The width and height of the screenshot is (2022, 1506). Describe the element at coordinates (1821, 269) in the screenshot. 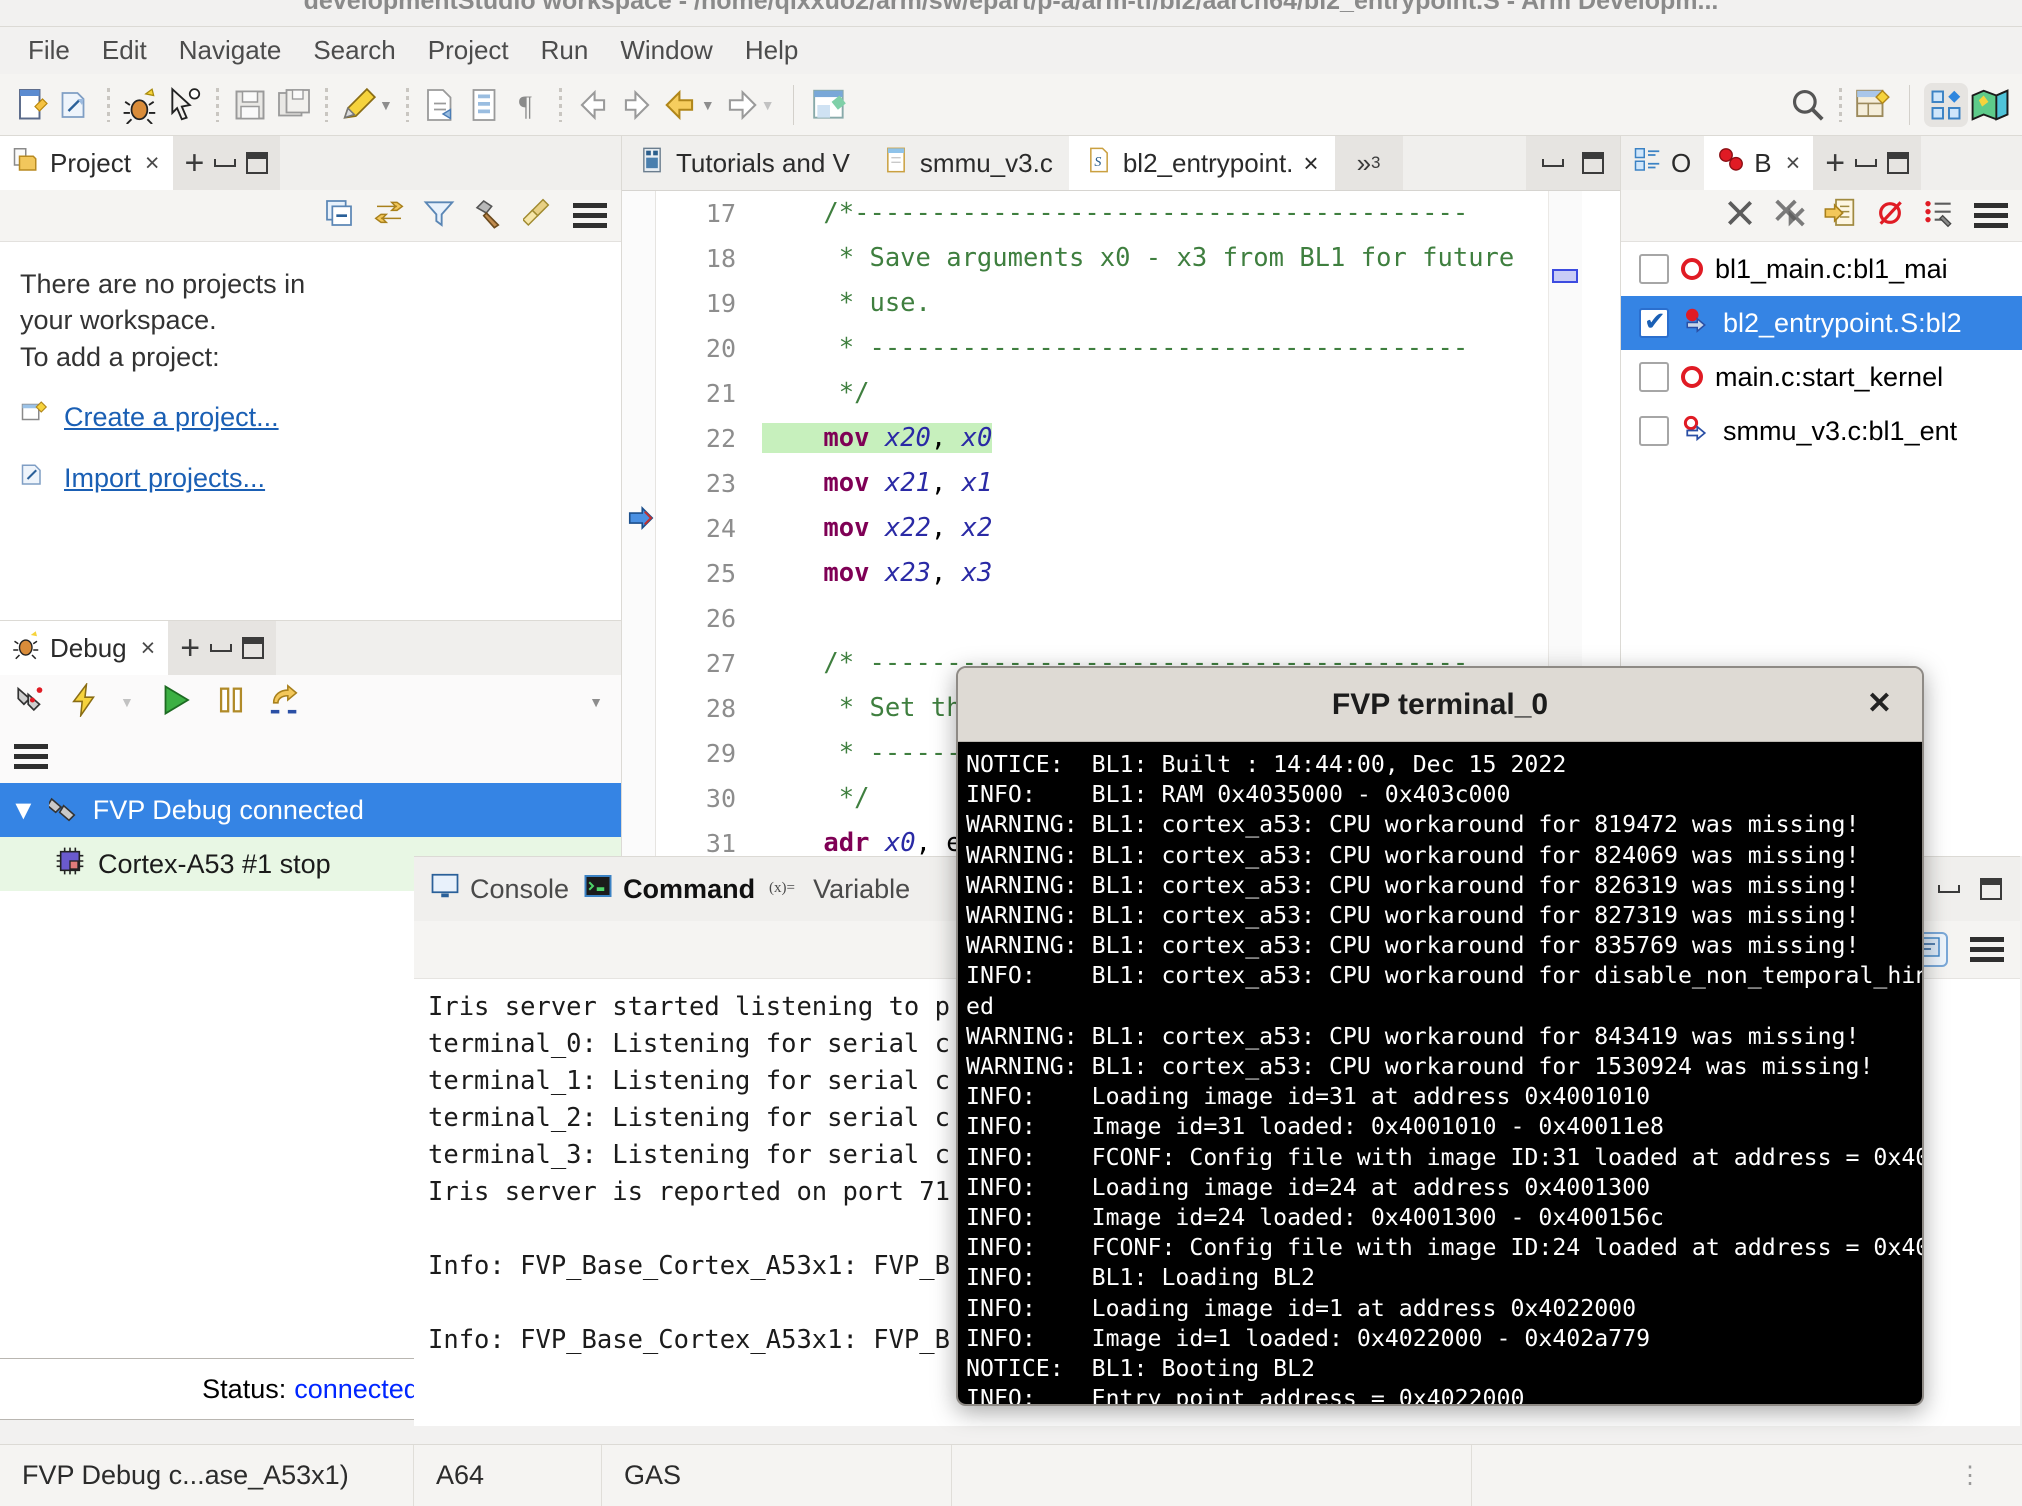

I see `breakpoint-row-0: bl1_main.c:bl1_mai` at that location.